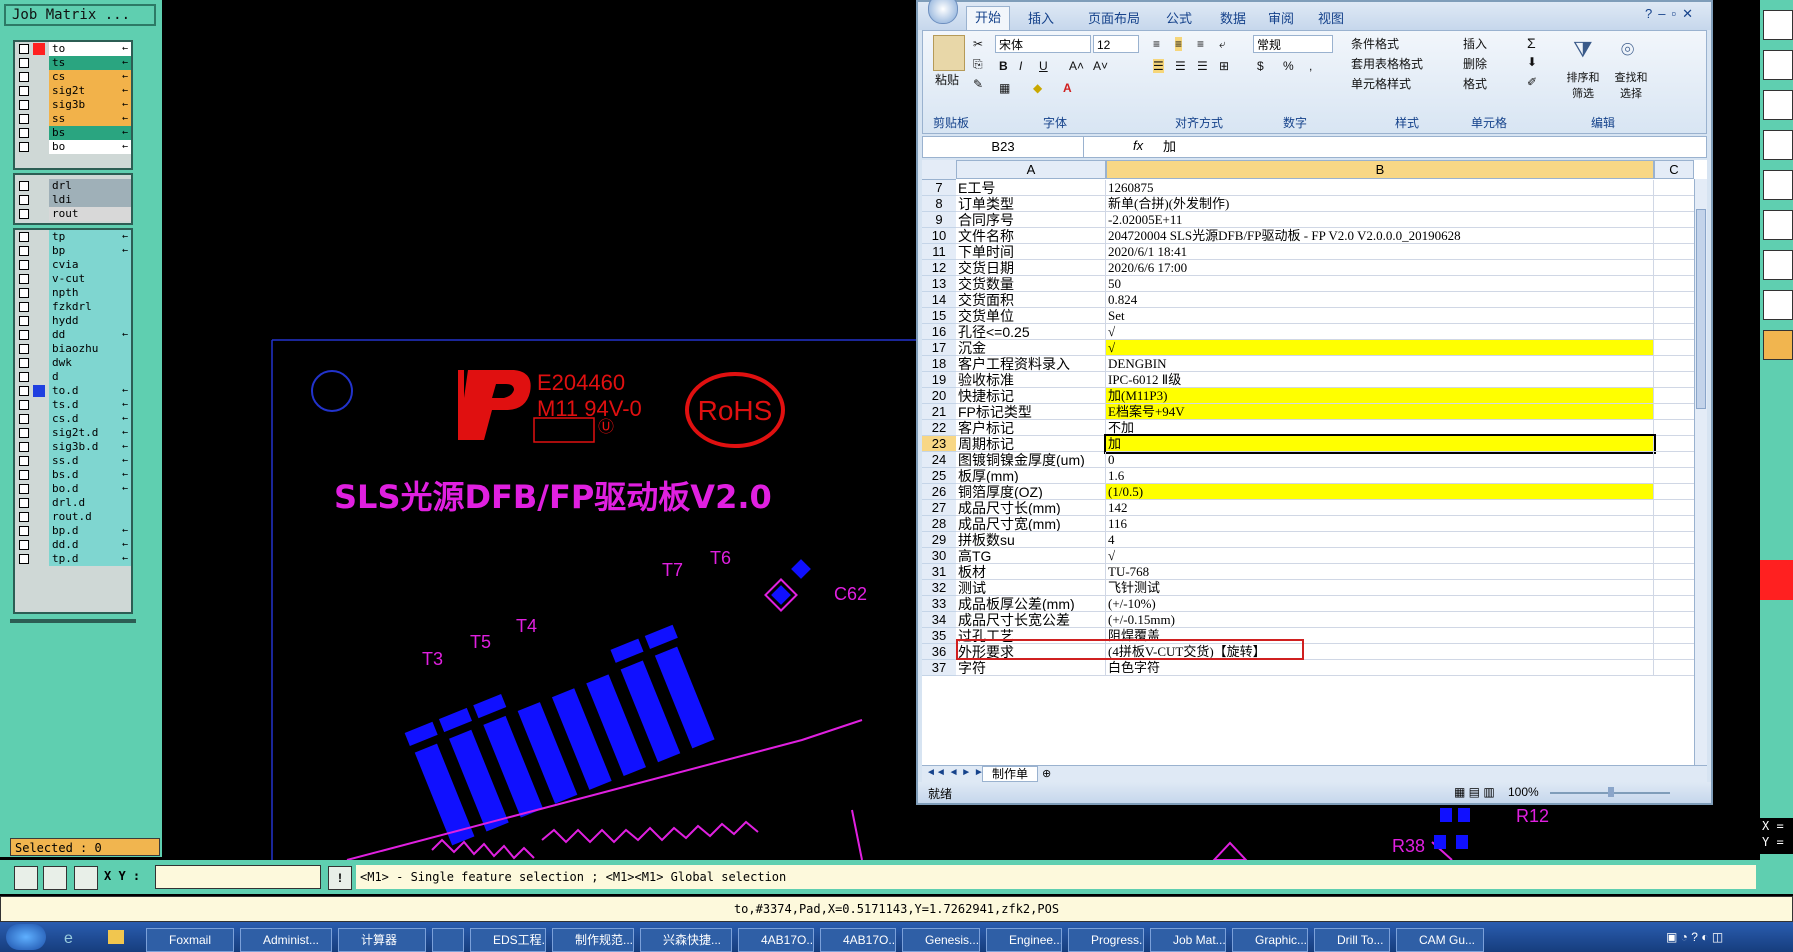 The width and height of the screenshot is (1793, 952). I want to click on cut-icon: ✂, so click(978, 44).